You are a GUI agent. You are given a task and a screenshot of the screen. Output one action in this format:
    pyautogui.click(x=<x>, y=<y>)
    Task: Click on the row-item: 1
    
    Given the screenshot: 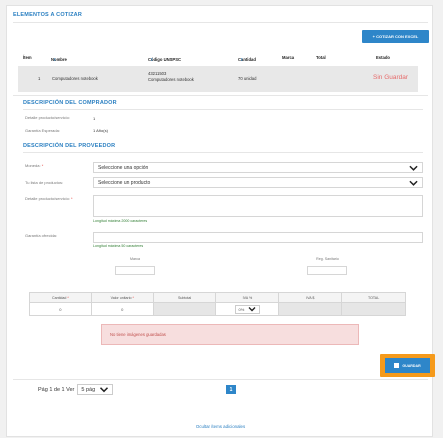 What is the action you would take?
    pyautogui.click(x=39, y=78)
    